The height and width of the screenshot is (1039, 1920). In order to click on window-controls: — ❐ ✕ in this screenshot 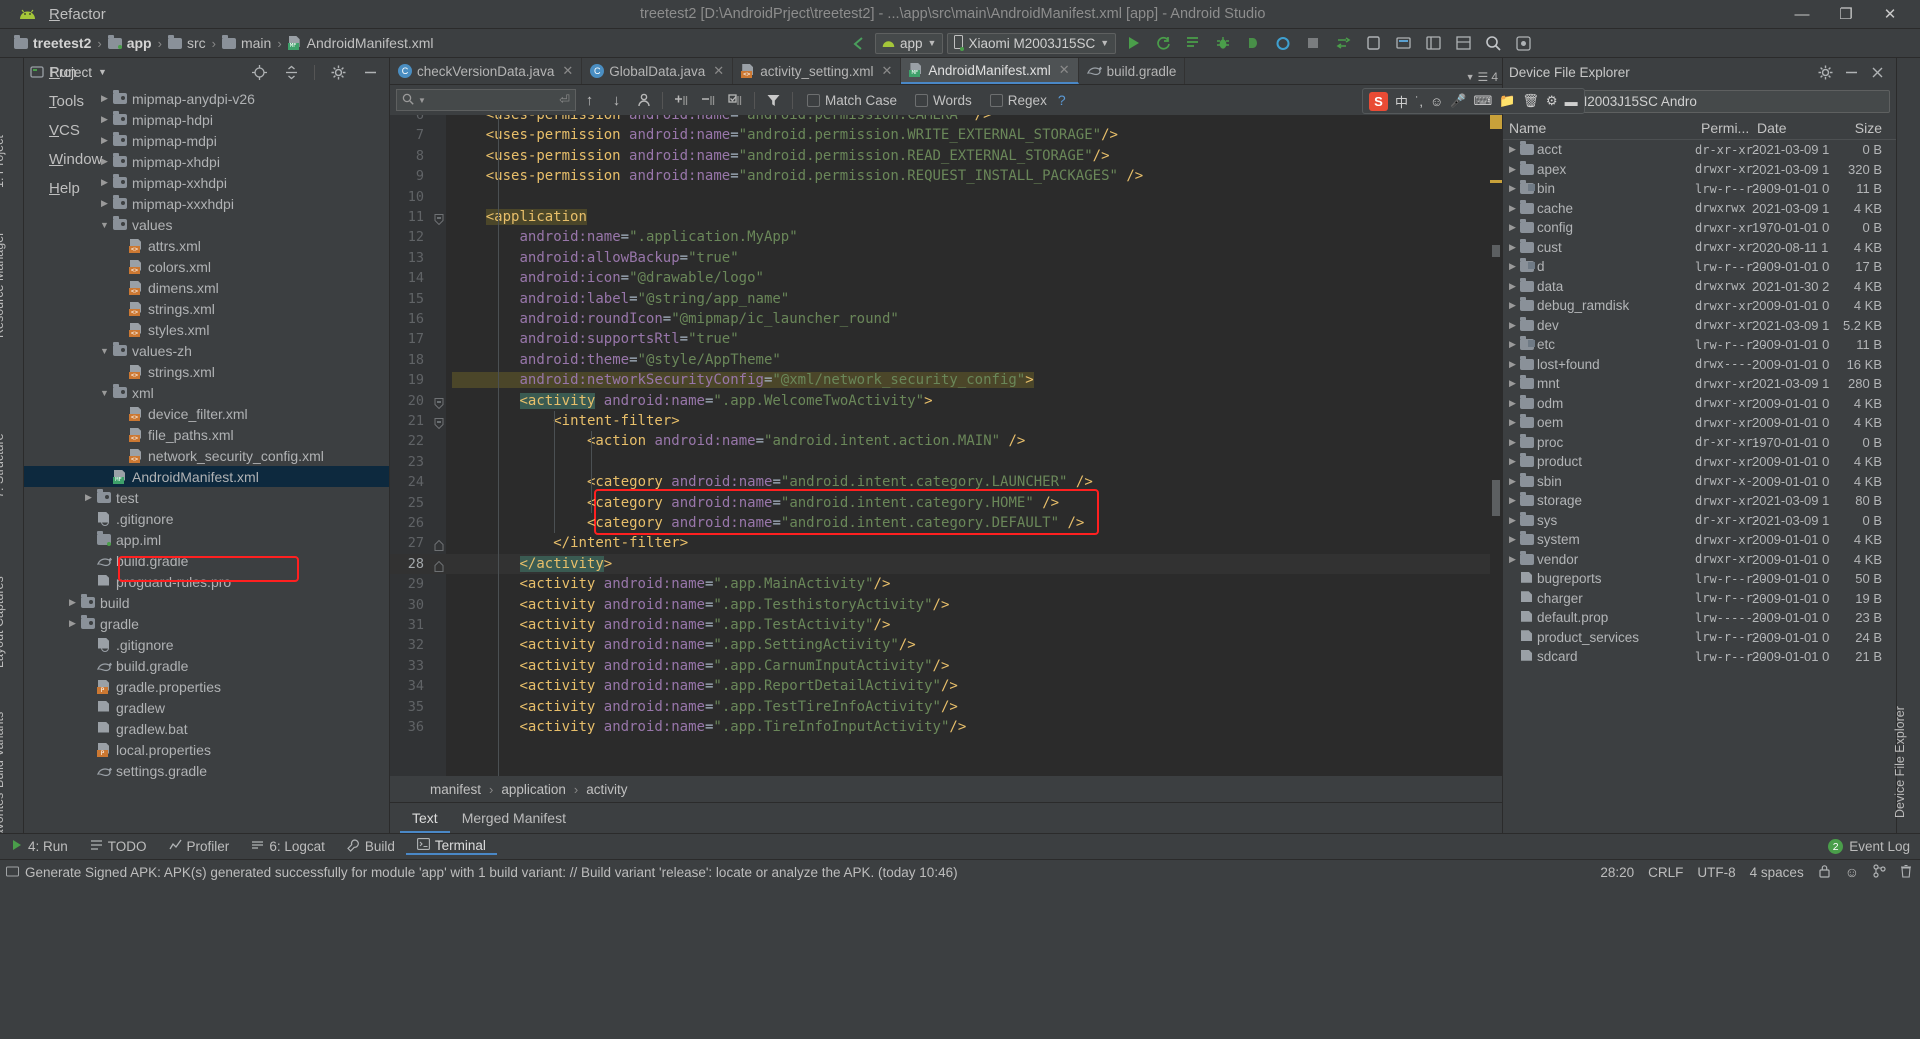, I will do `click(1846, 14)`.